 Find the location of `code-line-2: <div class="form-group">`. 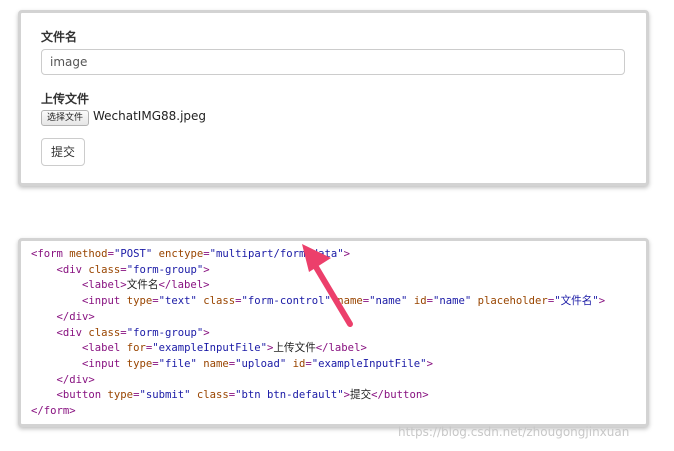

code-line-2: <div class="form-group"> is located at coordinates (133, 269).